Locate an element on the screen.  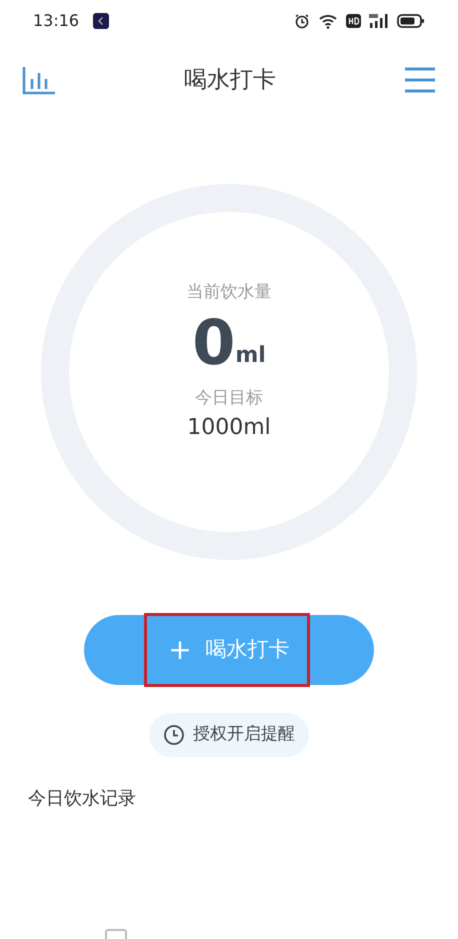
records-title: 今日饮水记录 is located at coordinates (82, 798).